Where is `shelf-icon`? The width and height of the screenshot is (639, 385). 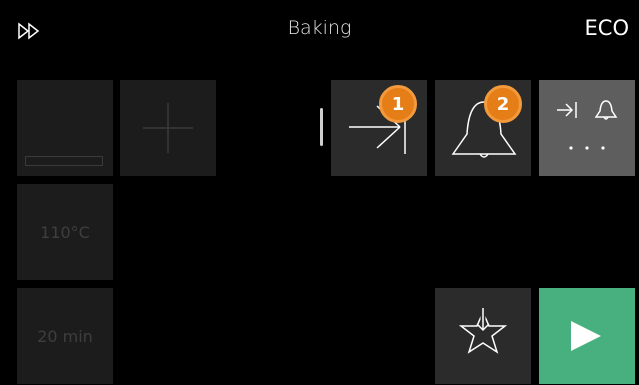 shelf-icon is located at coordinates (64, 161).